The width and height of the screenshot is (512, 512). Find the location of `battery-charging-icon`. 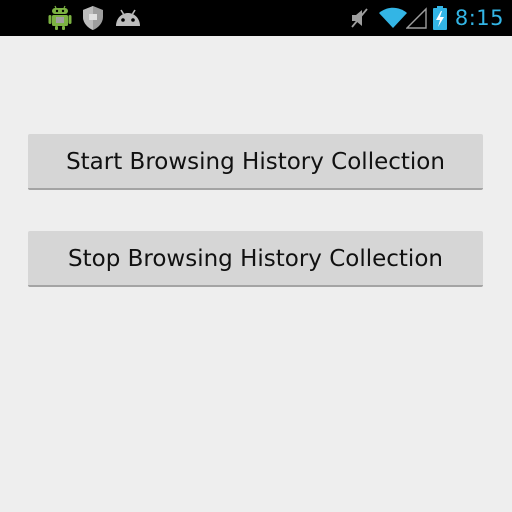

battery-charging-icon is located at coordinates (440, 18).